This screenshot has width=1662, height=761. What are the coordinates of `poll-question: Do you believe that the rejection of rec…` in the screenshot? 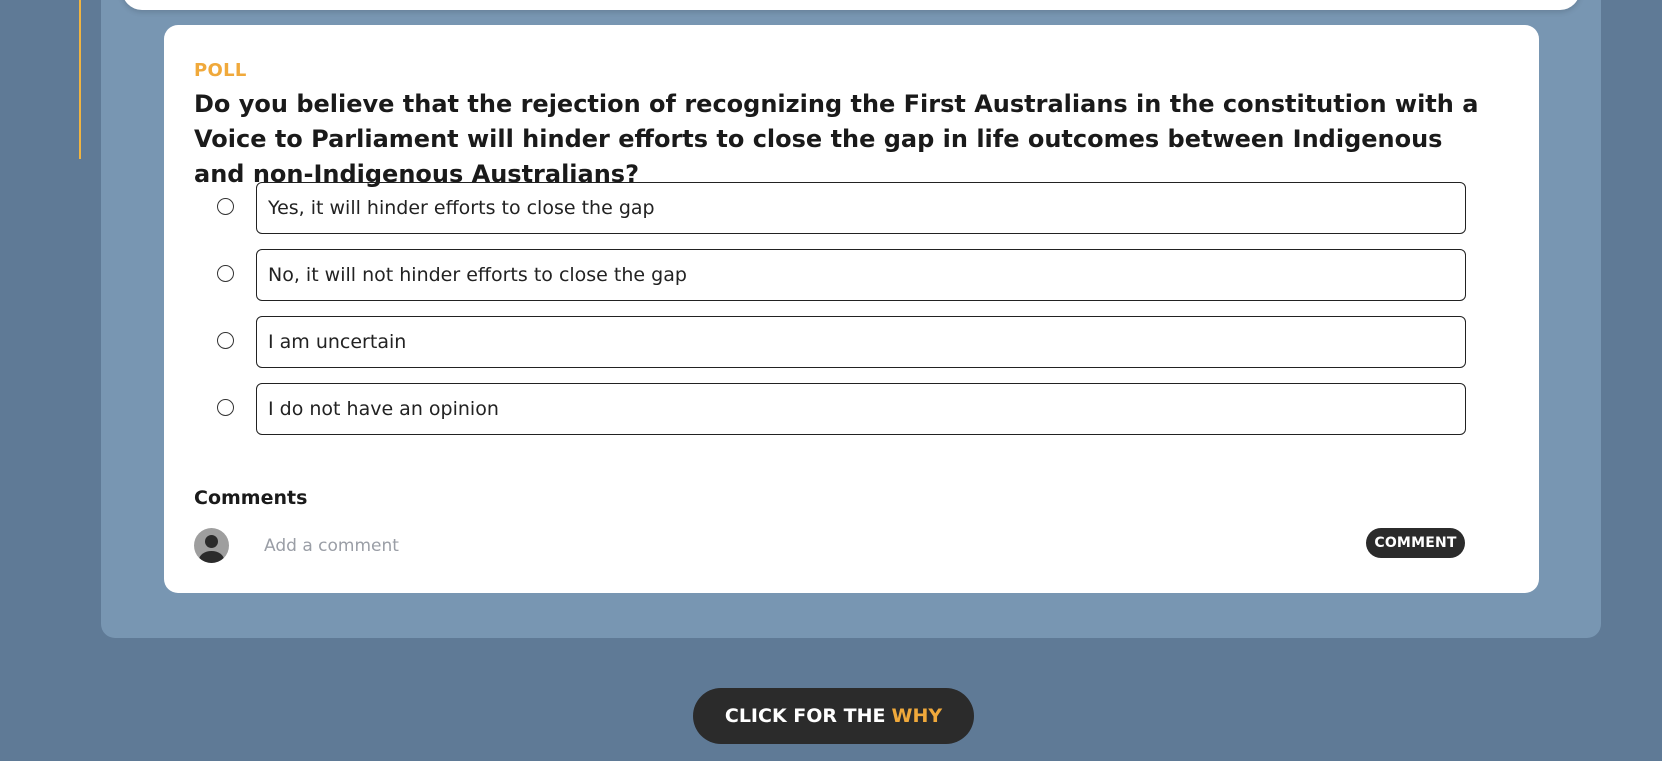 It's located at (836, 139).